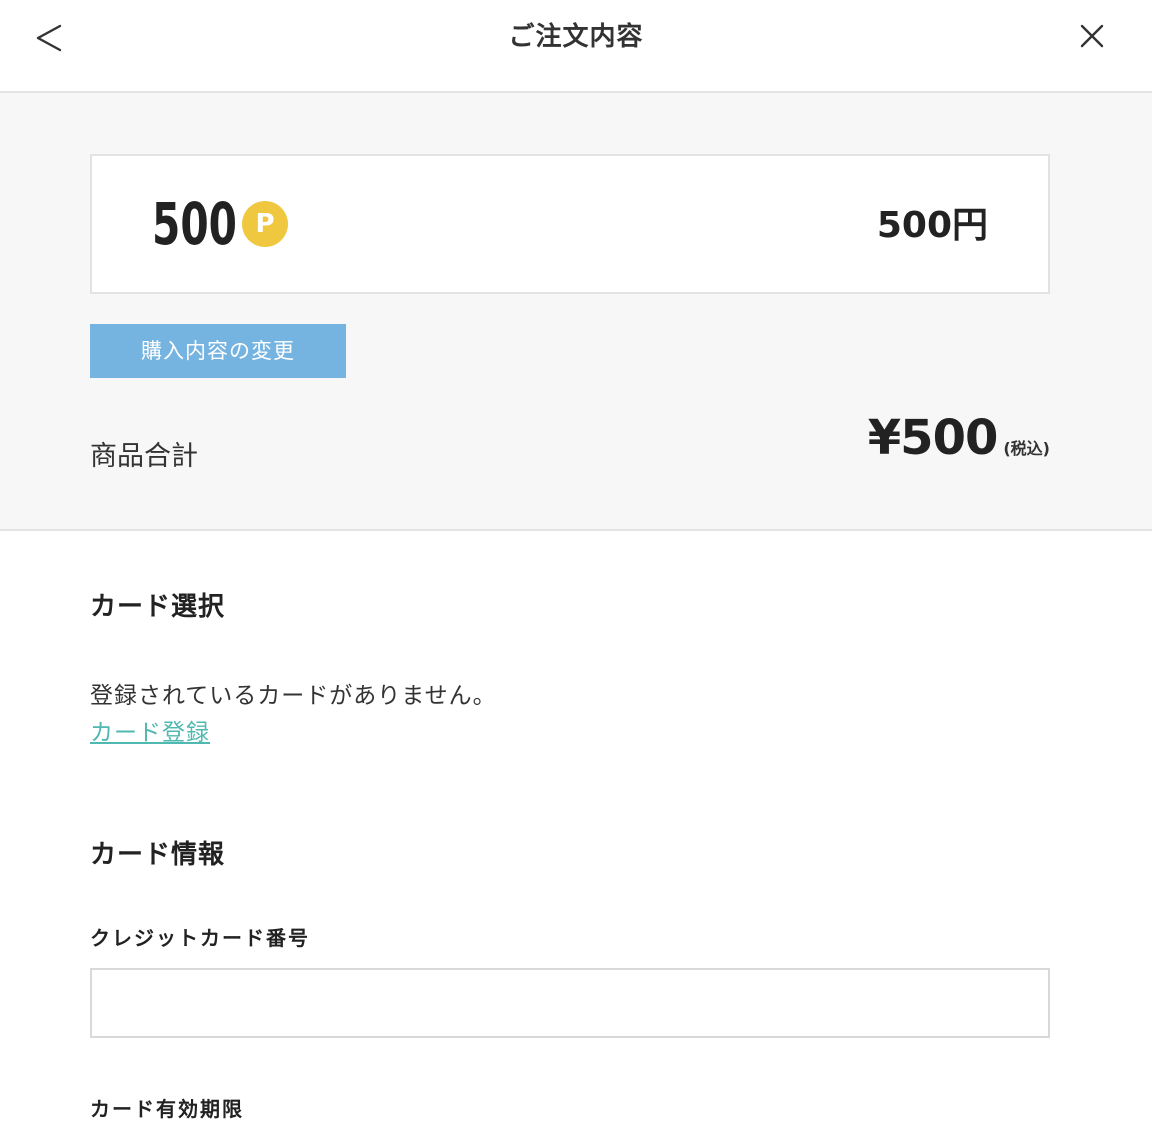 This screenshot has height=1122, width=1152. Describe the element at coordinates (293, 696) in the screenshot. I see `no-card-message: 登録されているカードがありません。` at that location.